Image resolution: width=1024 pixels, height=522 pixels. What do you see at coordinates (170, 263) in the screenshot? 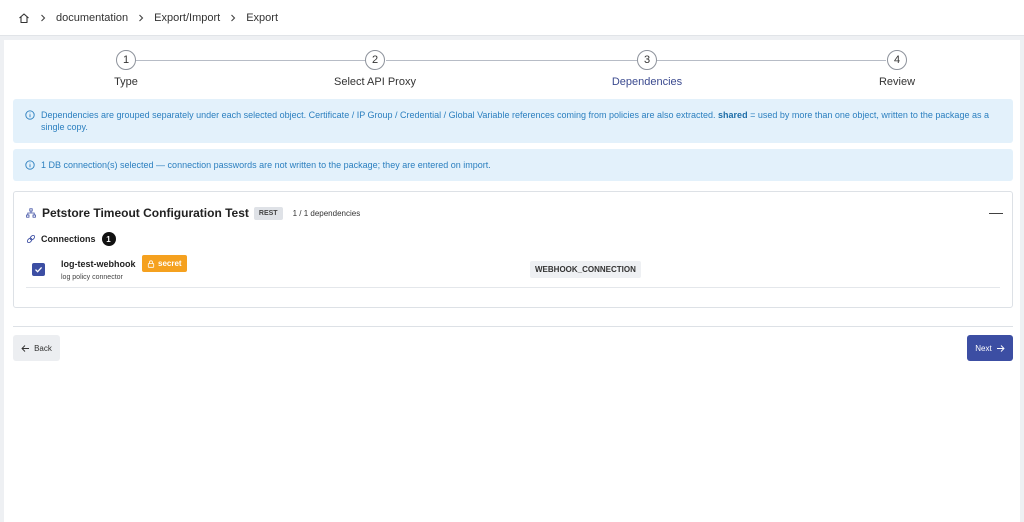
I see `secret-label: secret` at bounding box center [170, 263].